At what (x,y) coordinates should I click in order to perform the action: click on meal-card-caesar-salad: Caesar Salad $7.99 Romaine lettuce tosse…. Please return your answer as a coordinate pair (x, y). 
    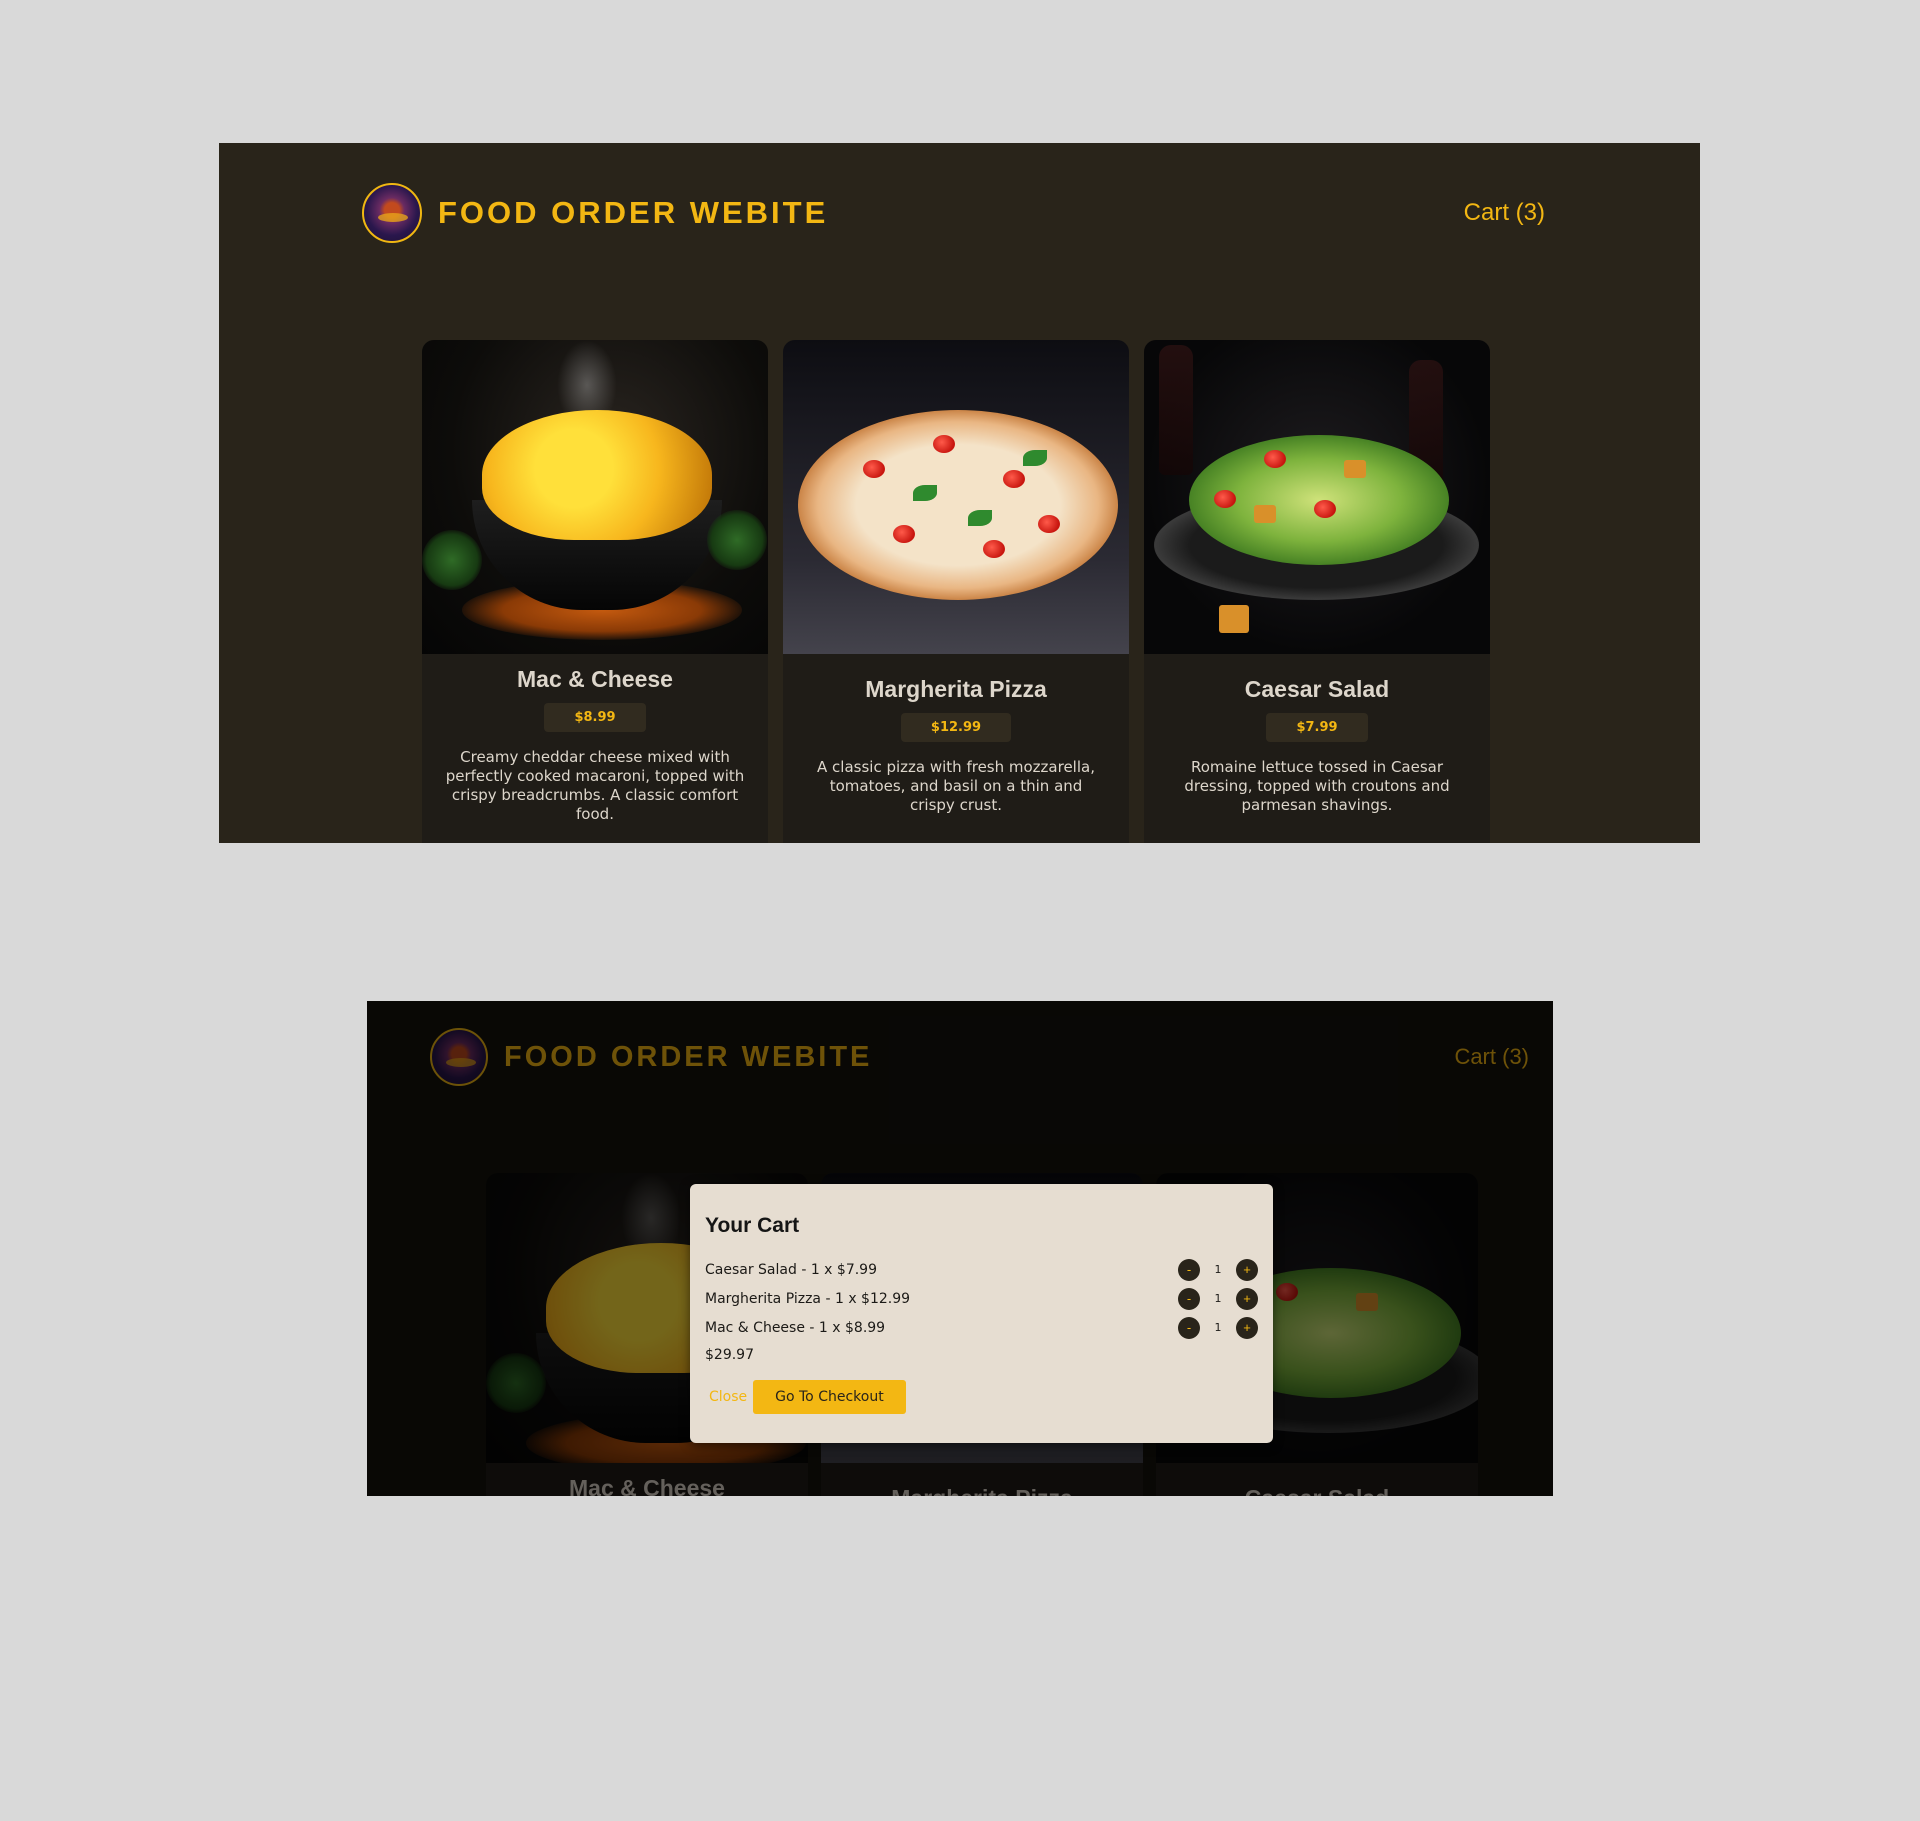
    Looking at the image, I should click on (1317, 591).